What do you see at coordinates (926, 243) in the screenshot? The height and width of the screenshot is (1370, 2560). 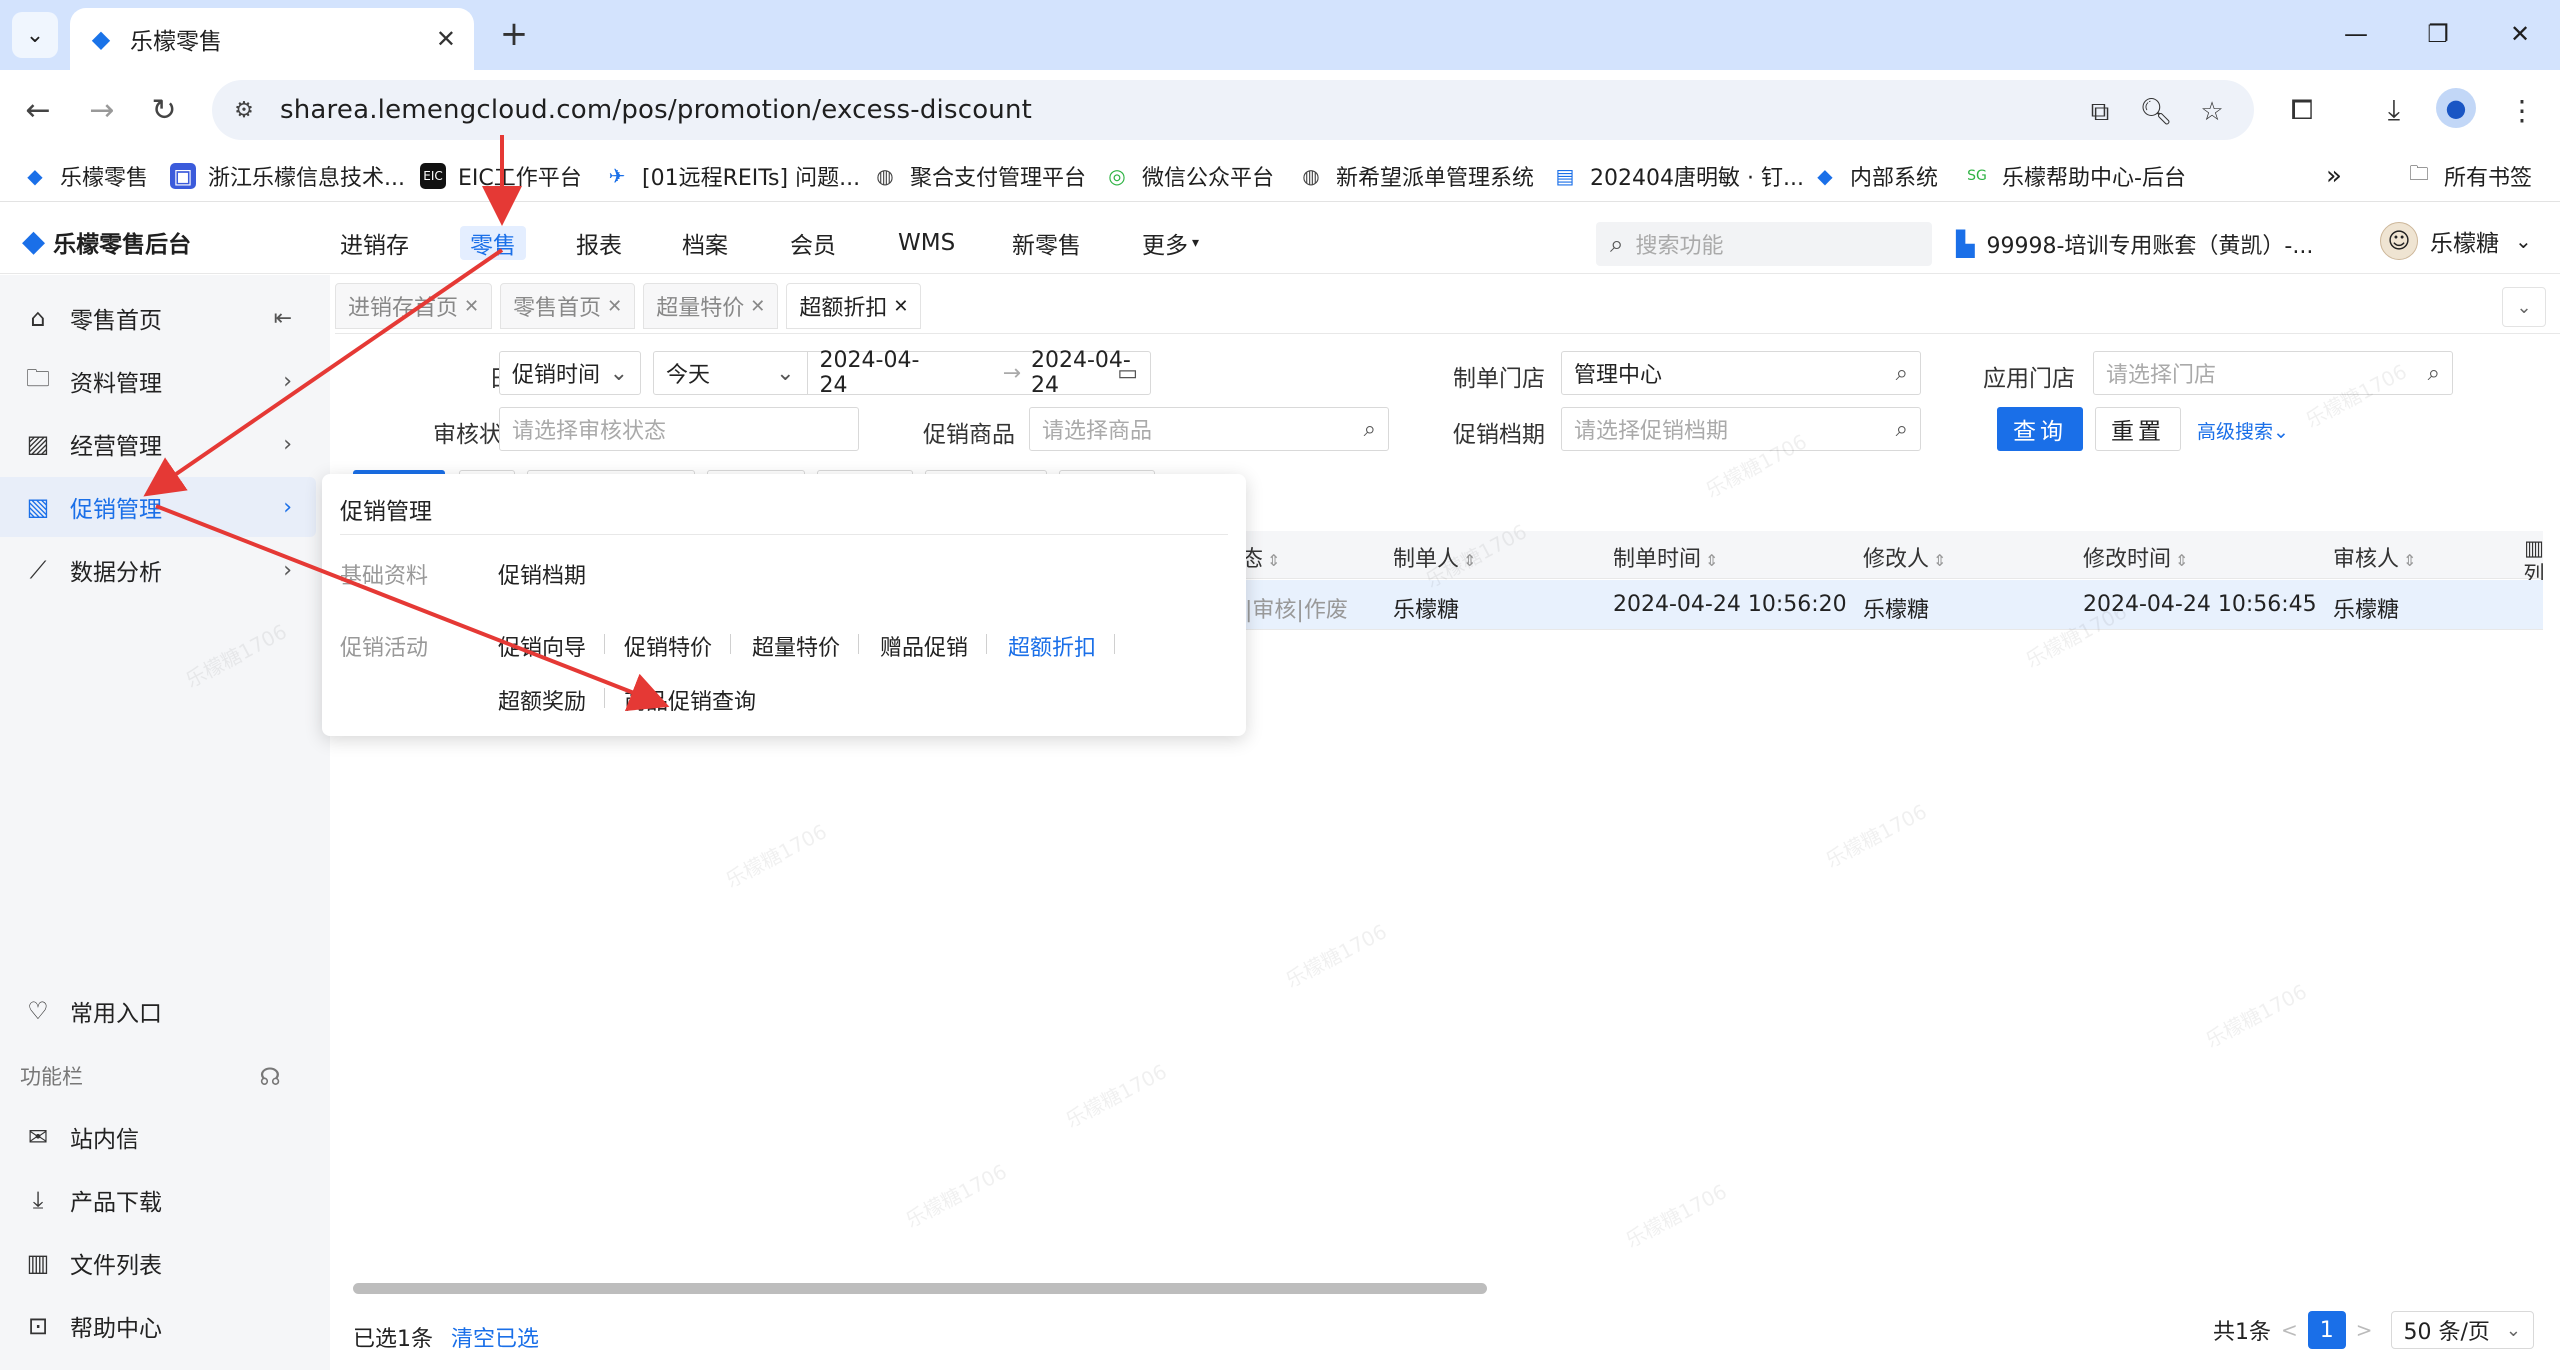 I see `topnav-wms: WMS` at bounding box center [926, 243].